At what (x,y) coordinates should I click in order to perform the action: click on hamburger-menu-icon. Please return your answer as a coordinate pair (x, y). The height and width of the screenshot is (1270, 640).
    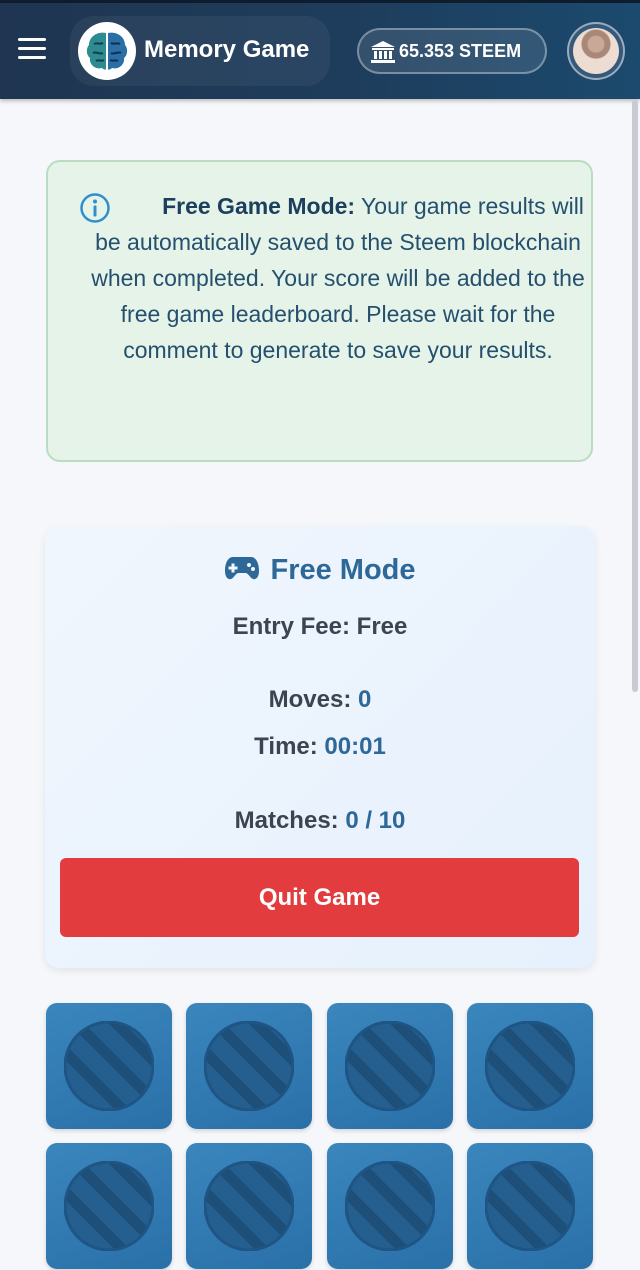
    Looking at the image, I should click on (33, 50).